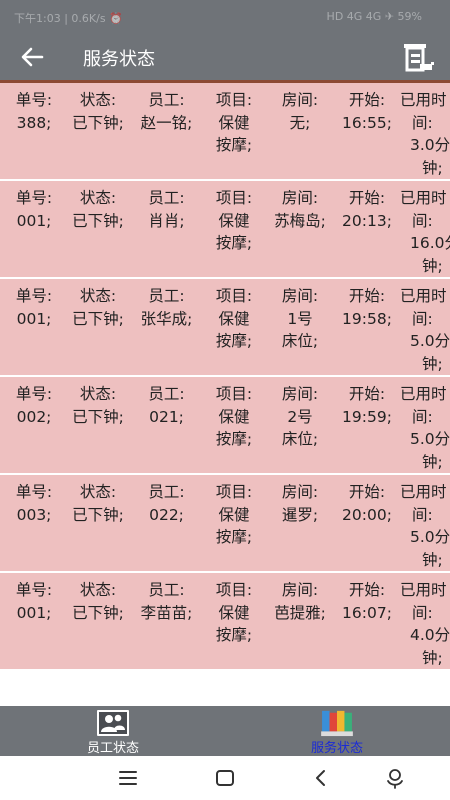  What do you see at coordinates (321, 778) in the screenshot?
I see `back-chevron-icon` at bounding box center [321, 778].